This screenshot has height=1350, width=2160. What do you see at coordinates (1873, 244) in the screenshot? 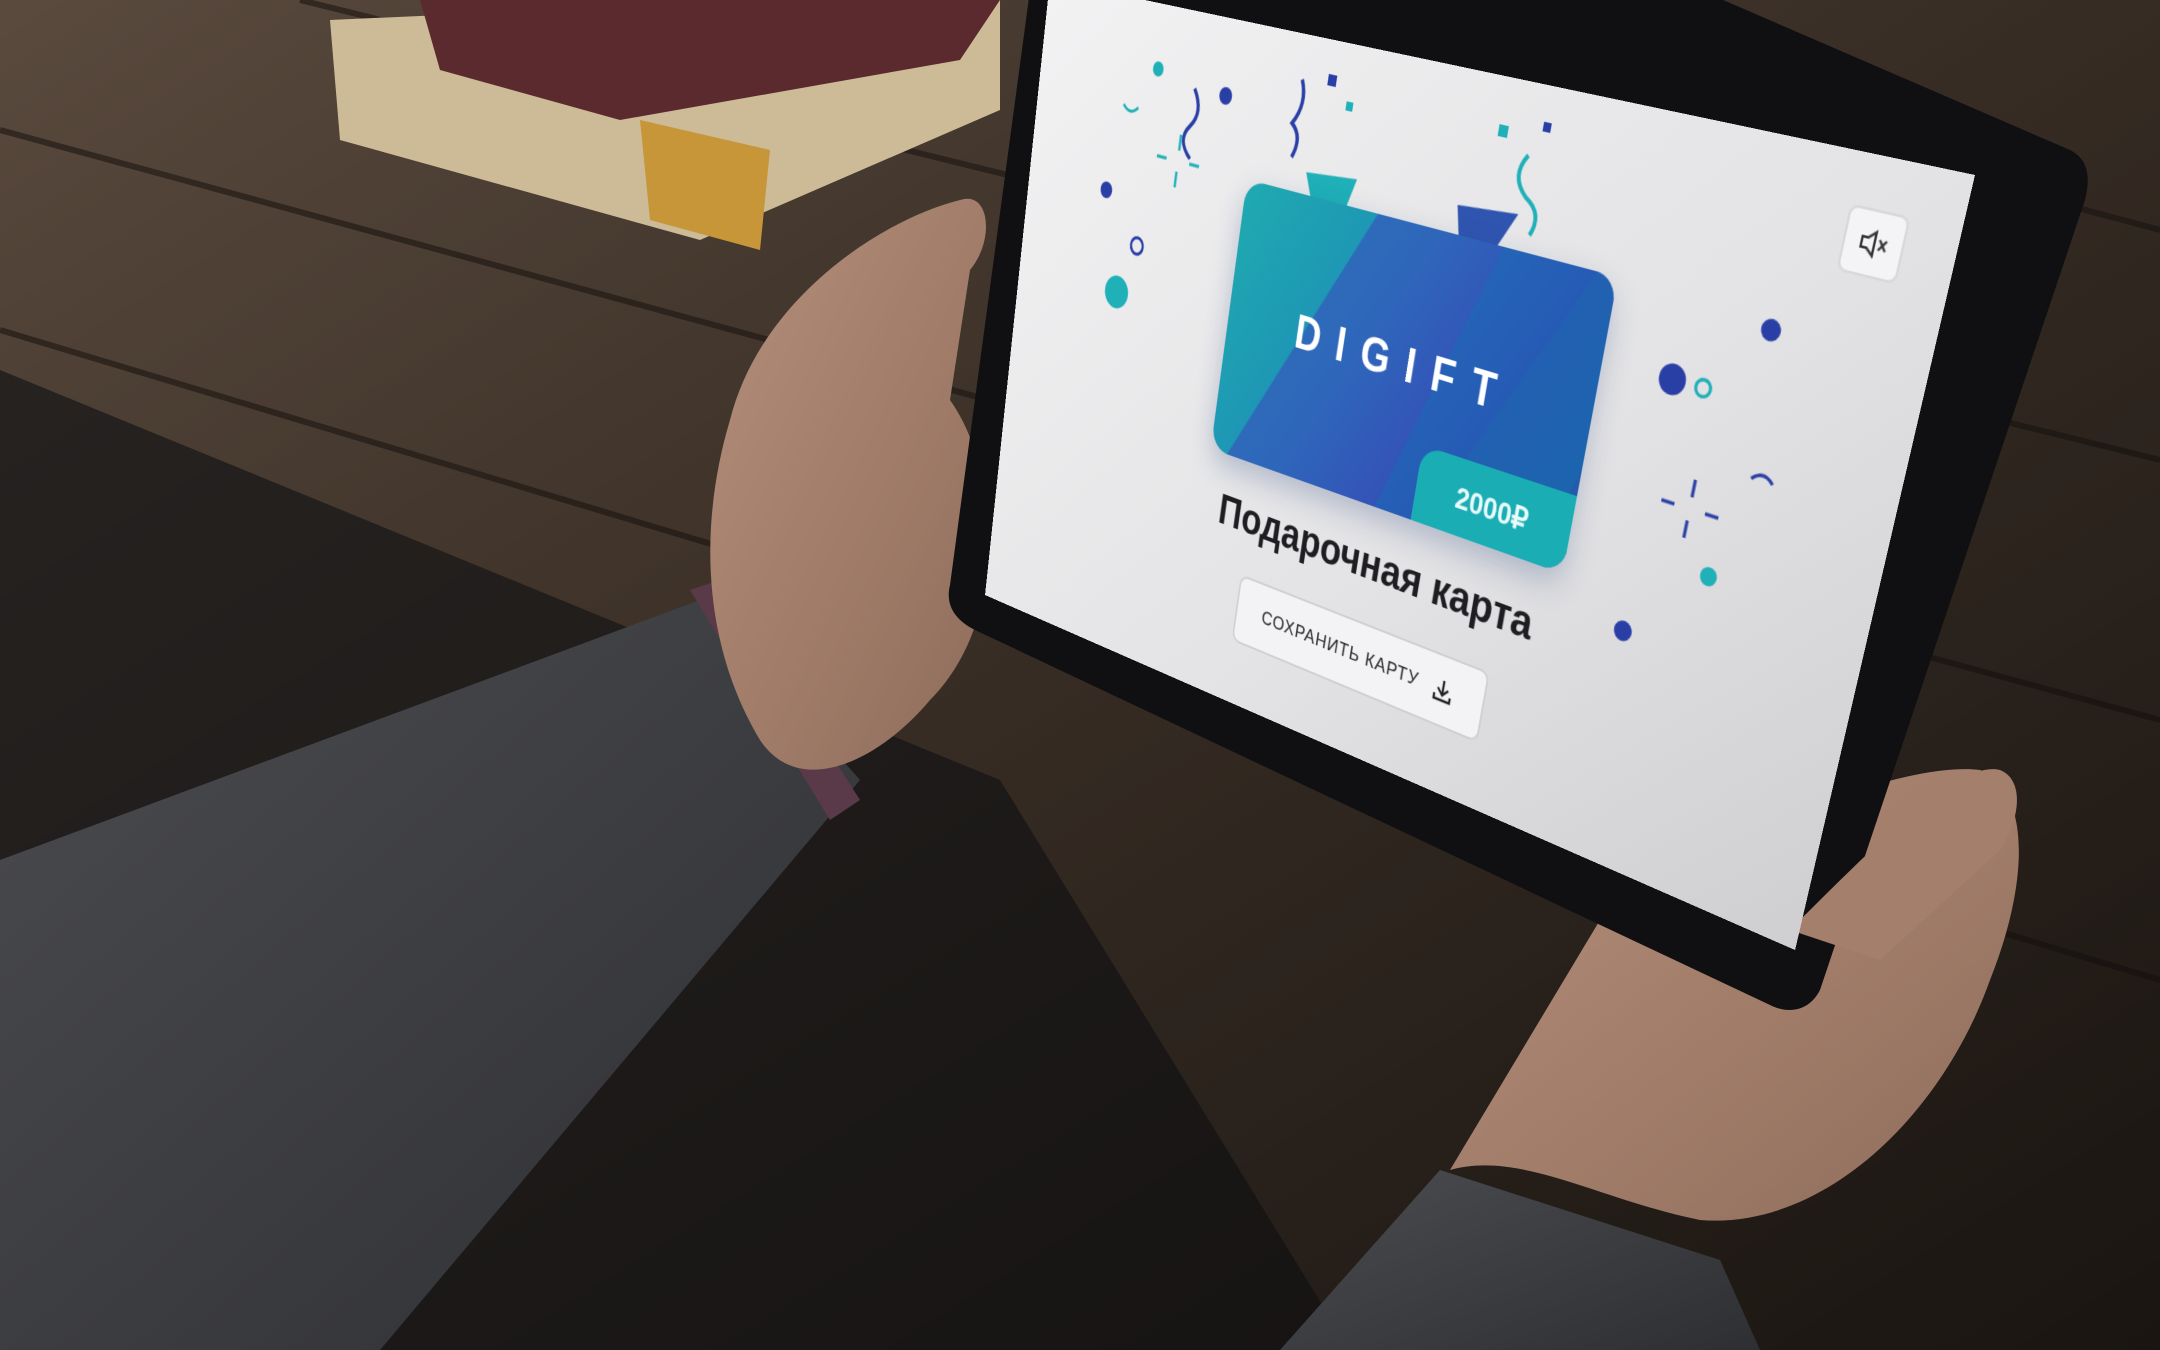
I see `mute-icon` at bounding box center [1873, 244].